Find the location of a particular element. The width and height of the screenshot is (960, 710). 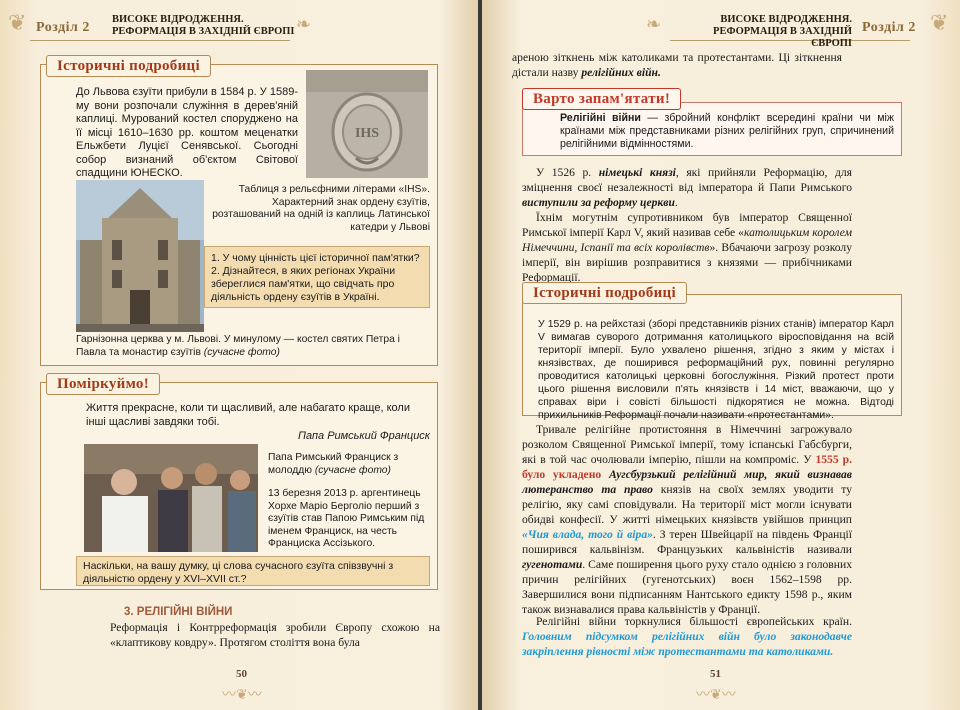

page-number: 50 is located at coordinates (241, 674).